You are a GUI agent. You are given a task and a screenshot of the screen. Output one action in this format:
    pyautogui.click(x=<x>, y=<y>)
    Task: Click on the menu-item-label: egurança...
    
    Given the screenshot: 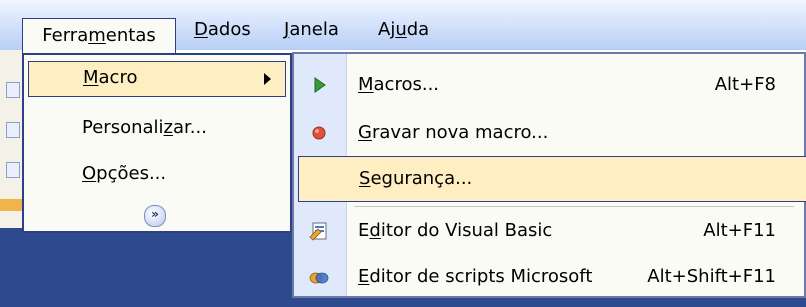 What is the action you would take?
    pyautogui.click(x=421, y=178)
    